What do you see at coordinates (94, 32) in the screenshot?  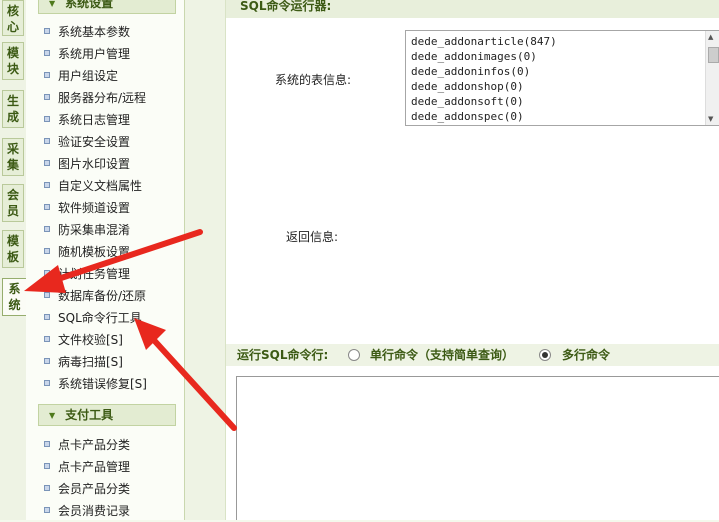 I see `menu-item-label: 系统基本参数` at bounding box center [94, 32].